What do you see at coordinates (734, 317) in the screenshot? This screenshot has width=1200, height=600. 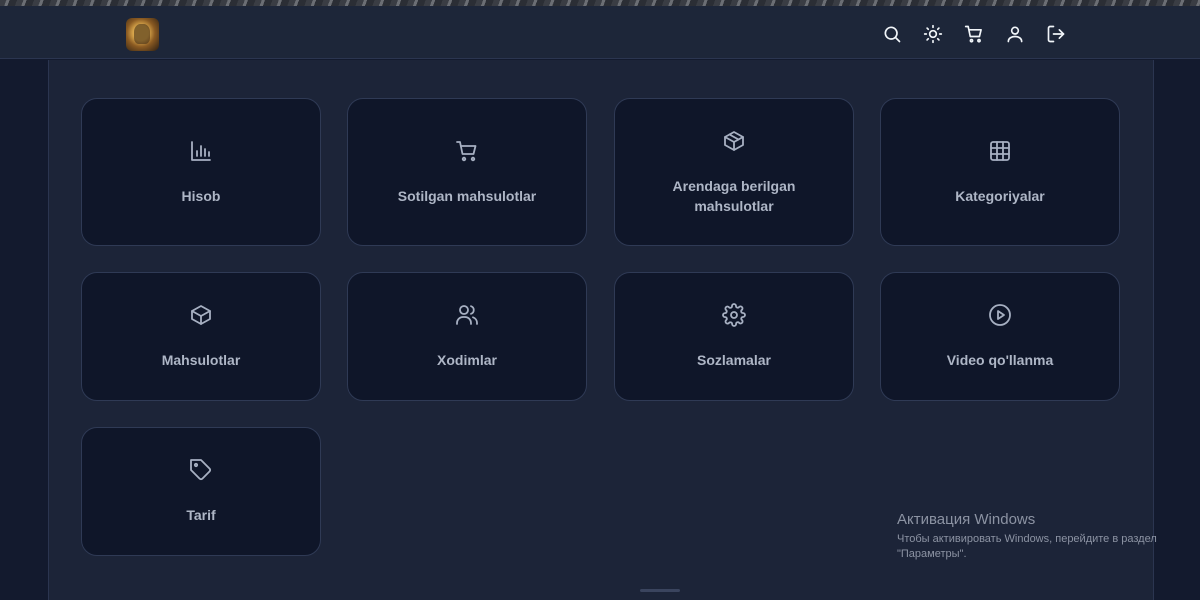 I see `gear-icon` at bounding box center [734, 317].